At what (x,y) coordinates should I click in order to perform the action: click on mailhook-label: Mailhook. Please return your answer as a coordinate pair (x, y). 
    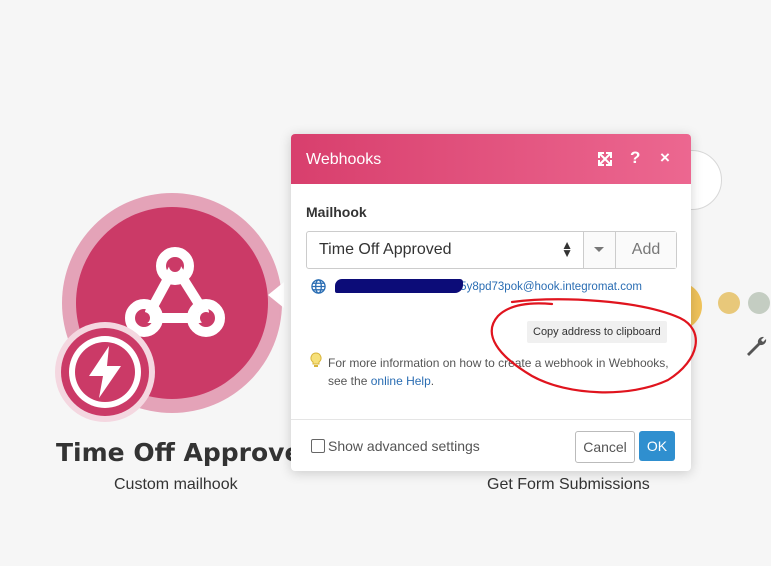
    Looking at the image, I should click on (336, 212).